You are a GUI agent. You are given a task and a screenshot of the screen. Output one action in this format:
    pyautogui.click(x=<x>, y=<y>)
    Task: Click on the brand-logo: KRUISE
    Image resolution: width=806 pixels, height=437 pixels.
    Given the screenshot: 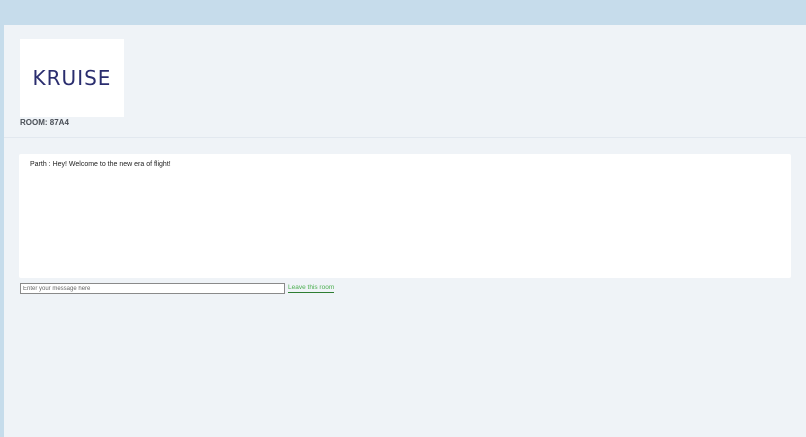 What is the action you would take?
    pyautogui.click(x=72, y=78)
    